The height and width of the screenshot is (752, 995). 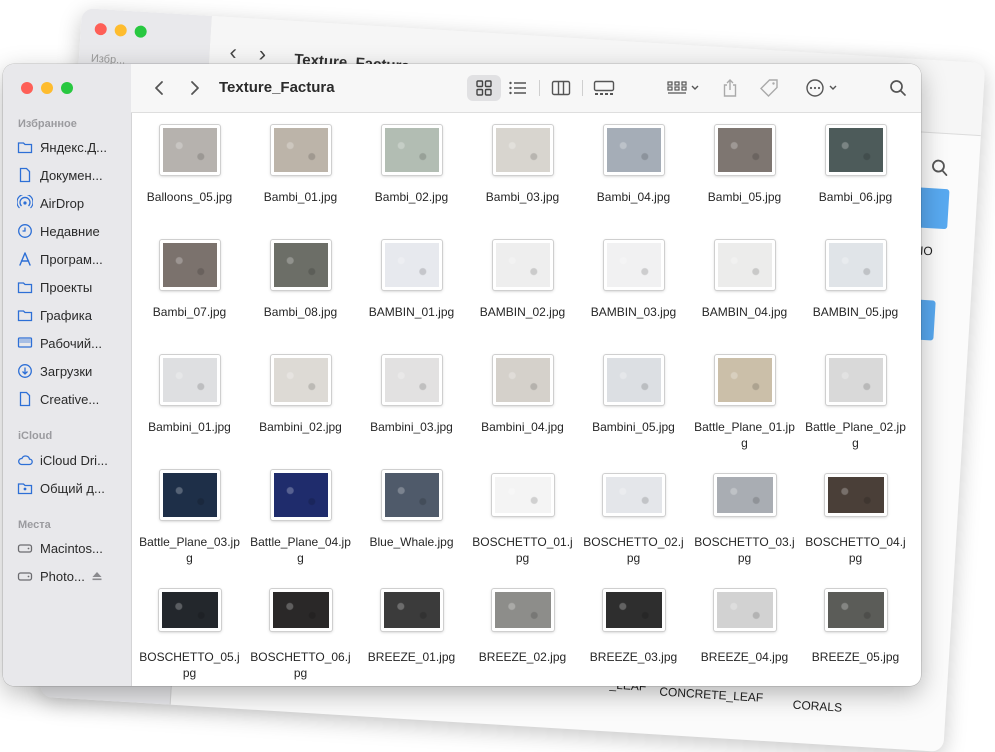 What do you see at coordinates (97, 576) in the screenshot?
I see `eject-icon` at bounding box center [97, 576].